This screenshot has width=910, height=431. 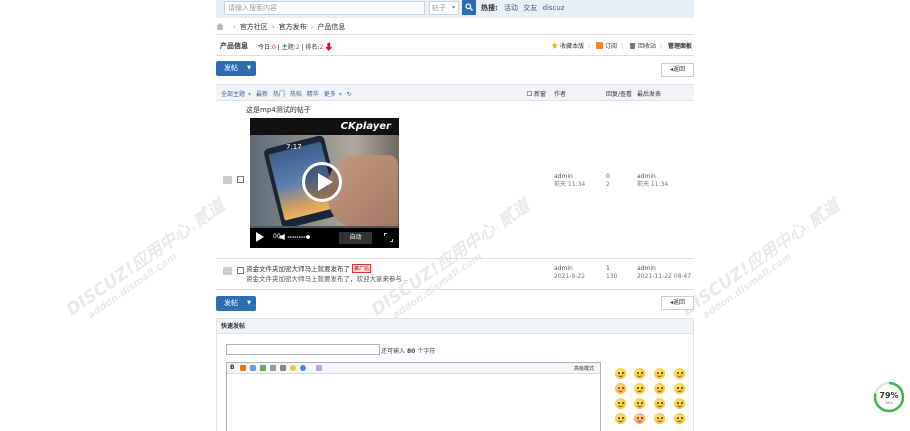 What do you see at coordinates (455, 326) in the screenshot?
I see `quick-post-heading: 快速发帖` at bounding box center [455, 326].